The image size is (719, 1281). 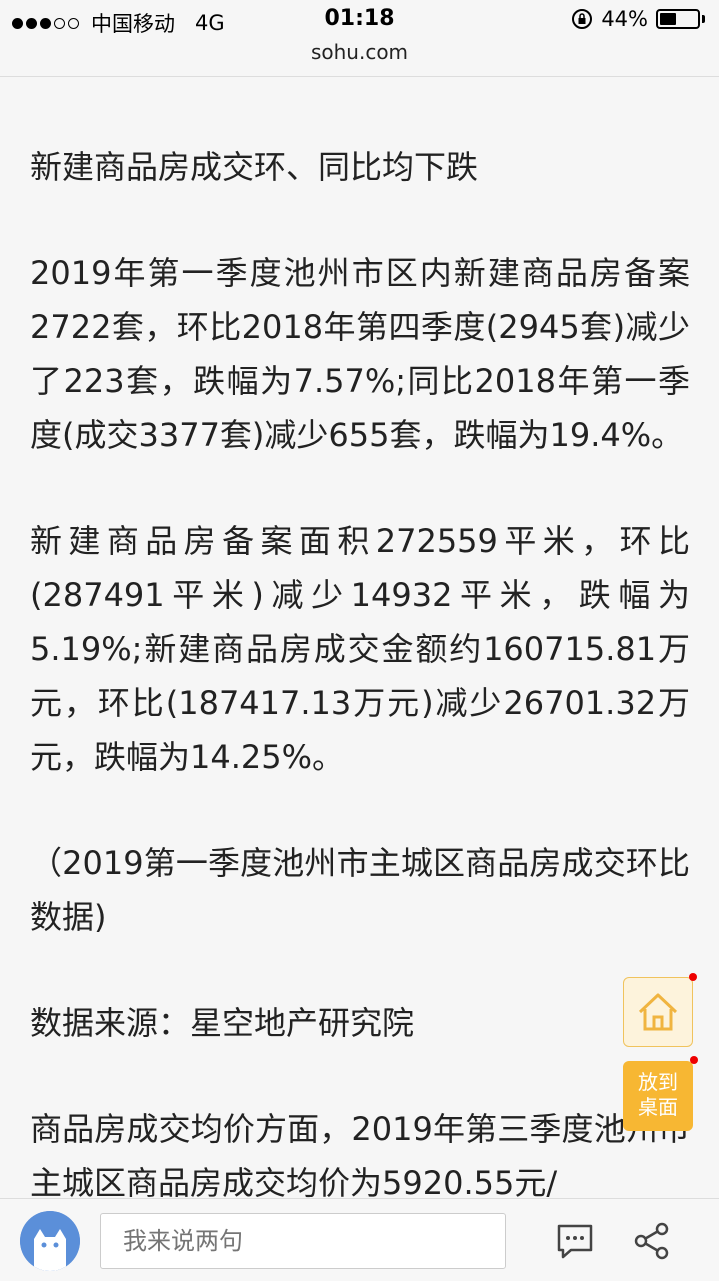 What do you see at coordinates (360, 890) in the screenshot?
I see `image-caption: （2019第一季度池州市主城区商品房成交环比数据)` at bounding box center [360, 890].